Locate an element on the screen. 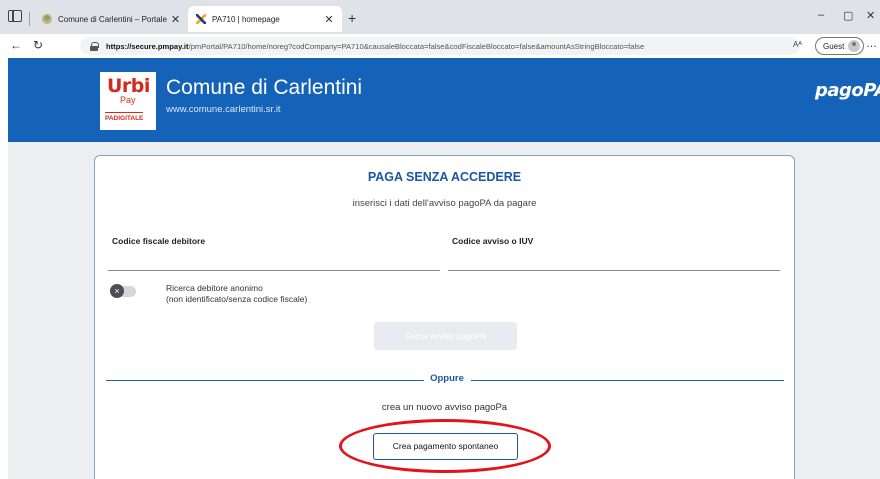 The image size is (880, 479). separator-line-right is located at coordinates (627, 380).